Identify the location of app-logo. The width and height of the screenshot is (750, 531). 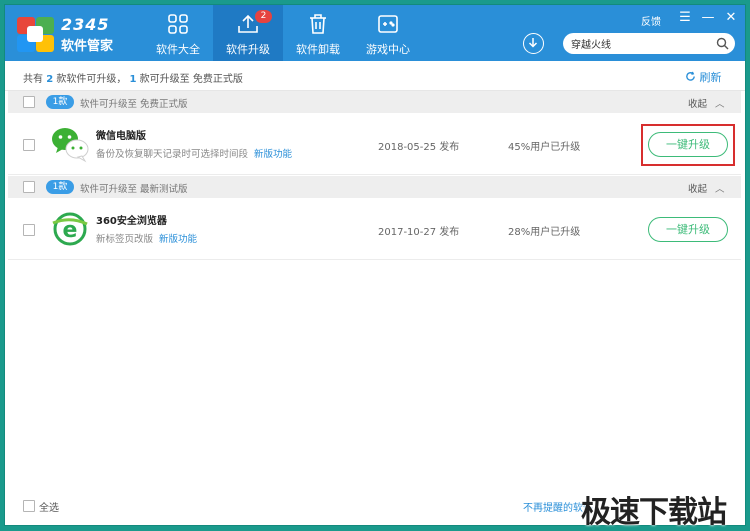
(35, 34).